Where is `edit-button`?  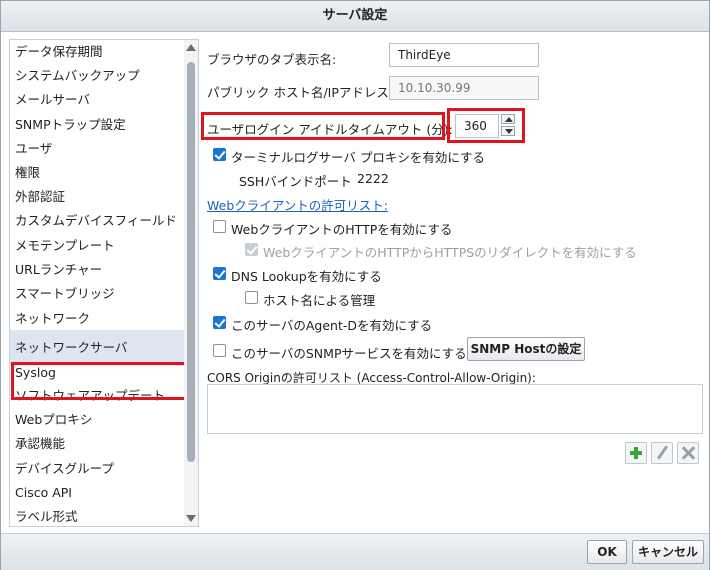 edit-button is located at coordinates (662, 453).